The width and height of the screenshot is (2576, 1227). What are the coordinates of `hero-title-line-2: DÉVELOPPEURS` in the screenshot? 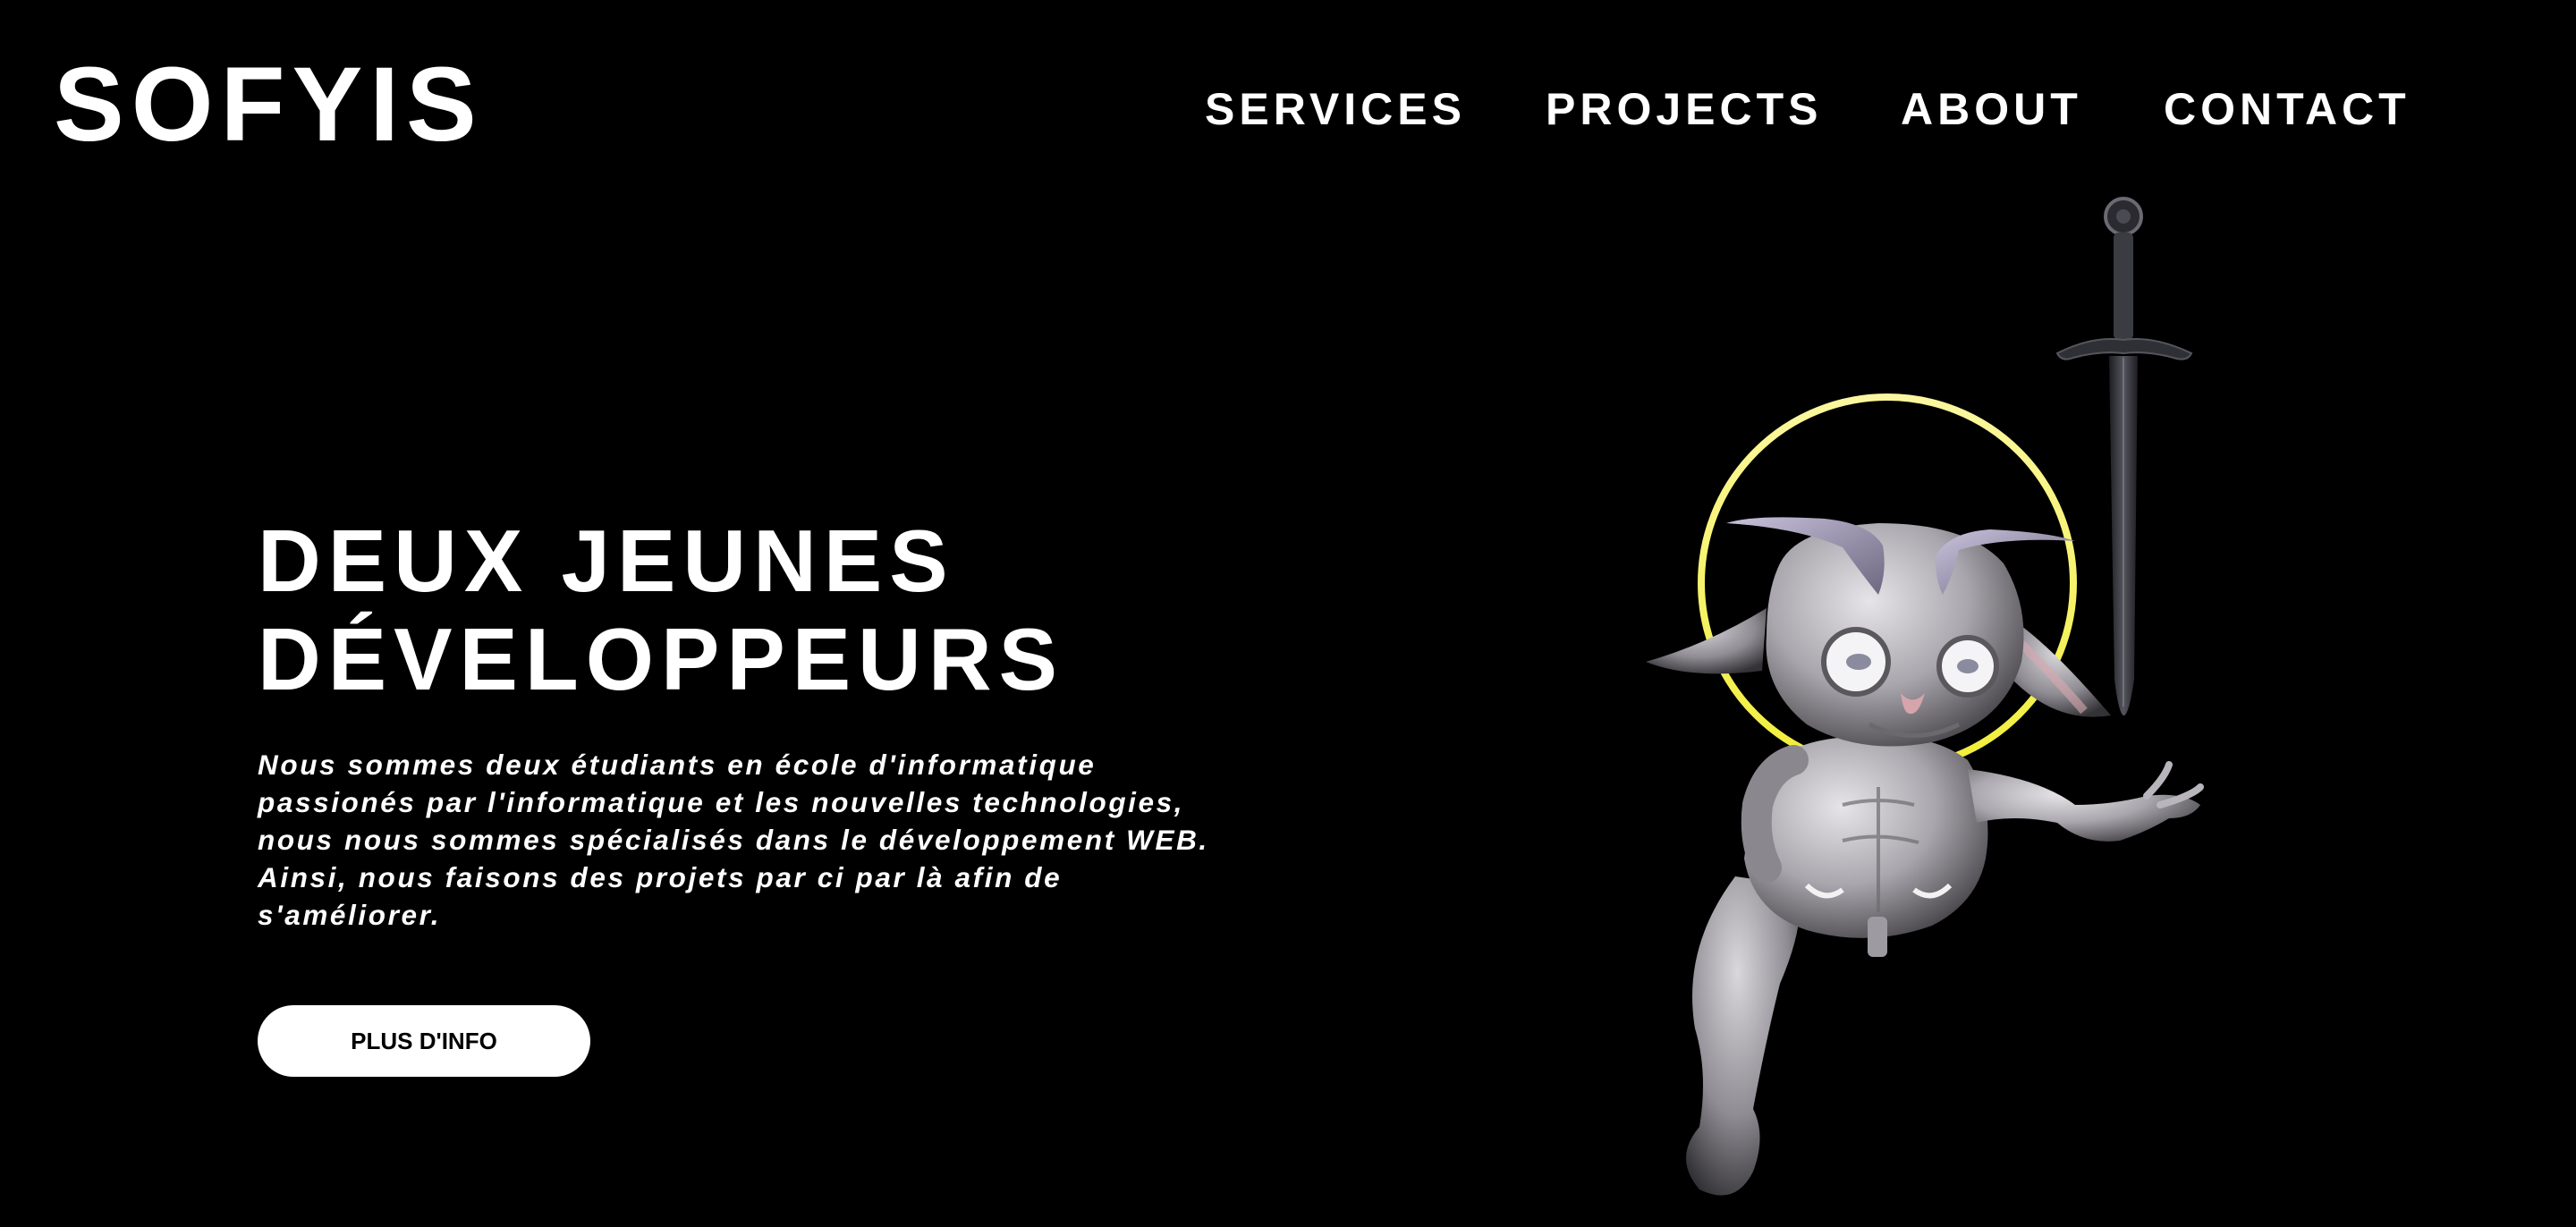 It's located at (661, 659).